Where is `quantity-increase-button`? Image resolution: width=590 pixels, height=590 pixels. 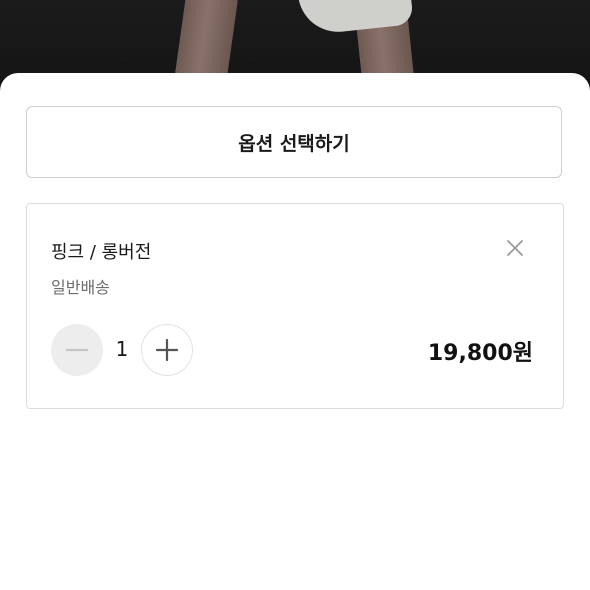 quantity-increase-button is located at coordinates (167, 350).